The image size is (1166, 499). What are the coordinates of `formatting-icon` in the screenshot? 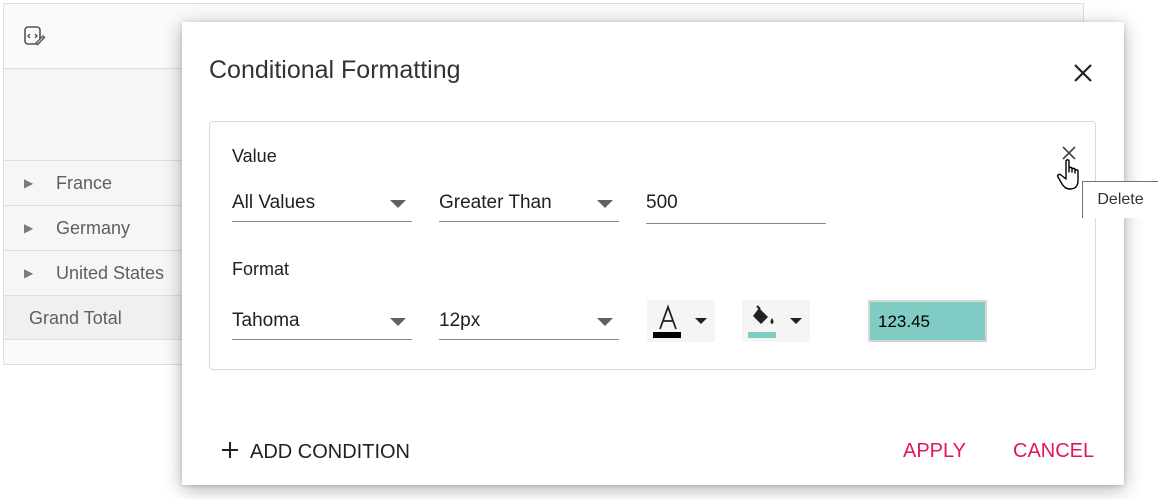 It's located at (34, 36).